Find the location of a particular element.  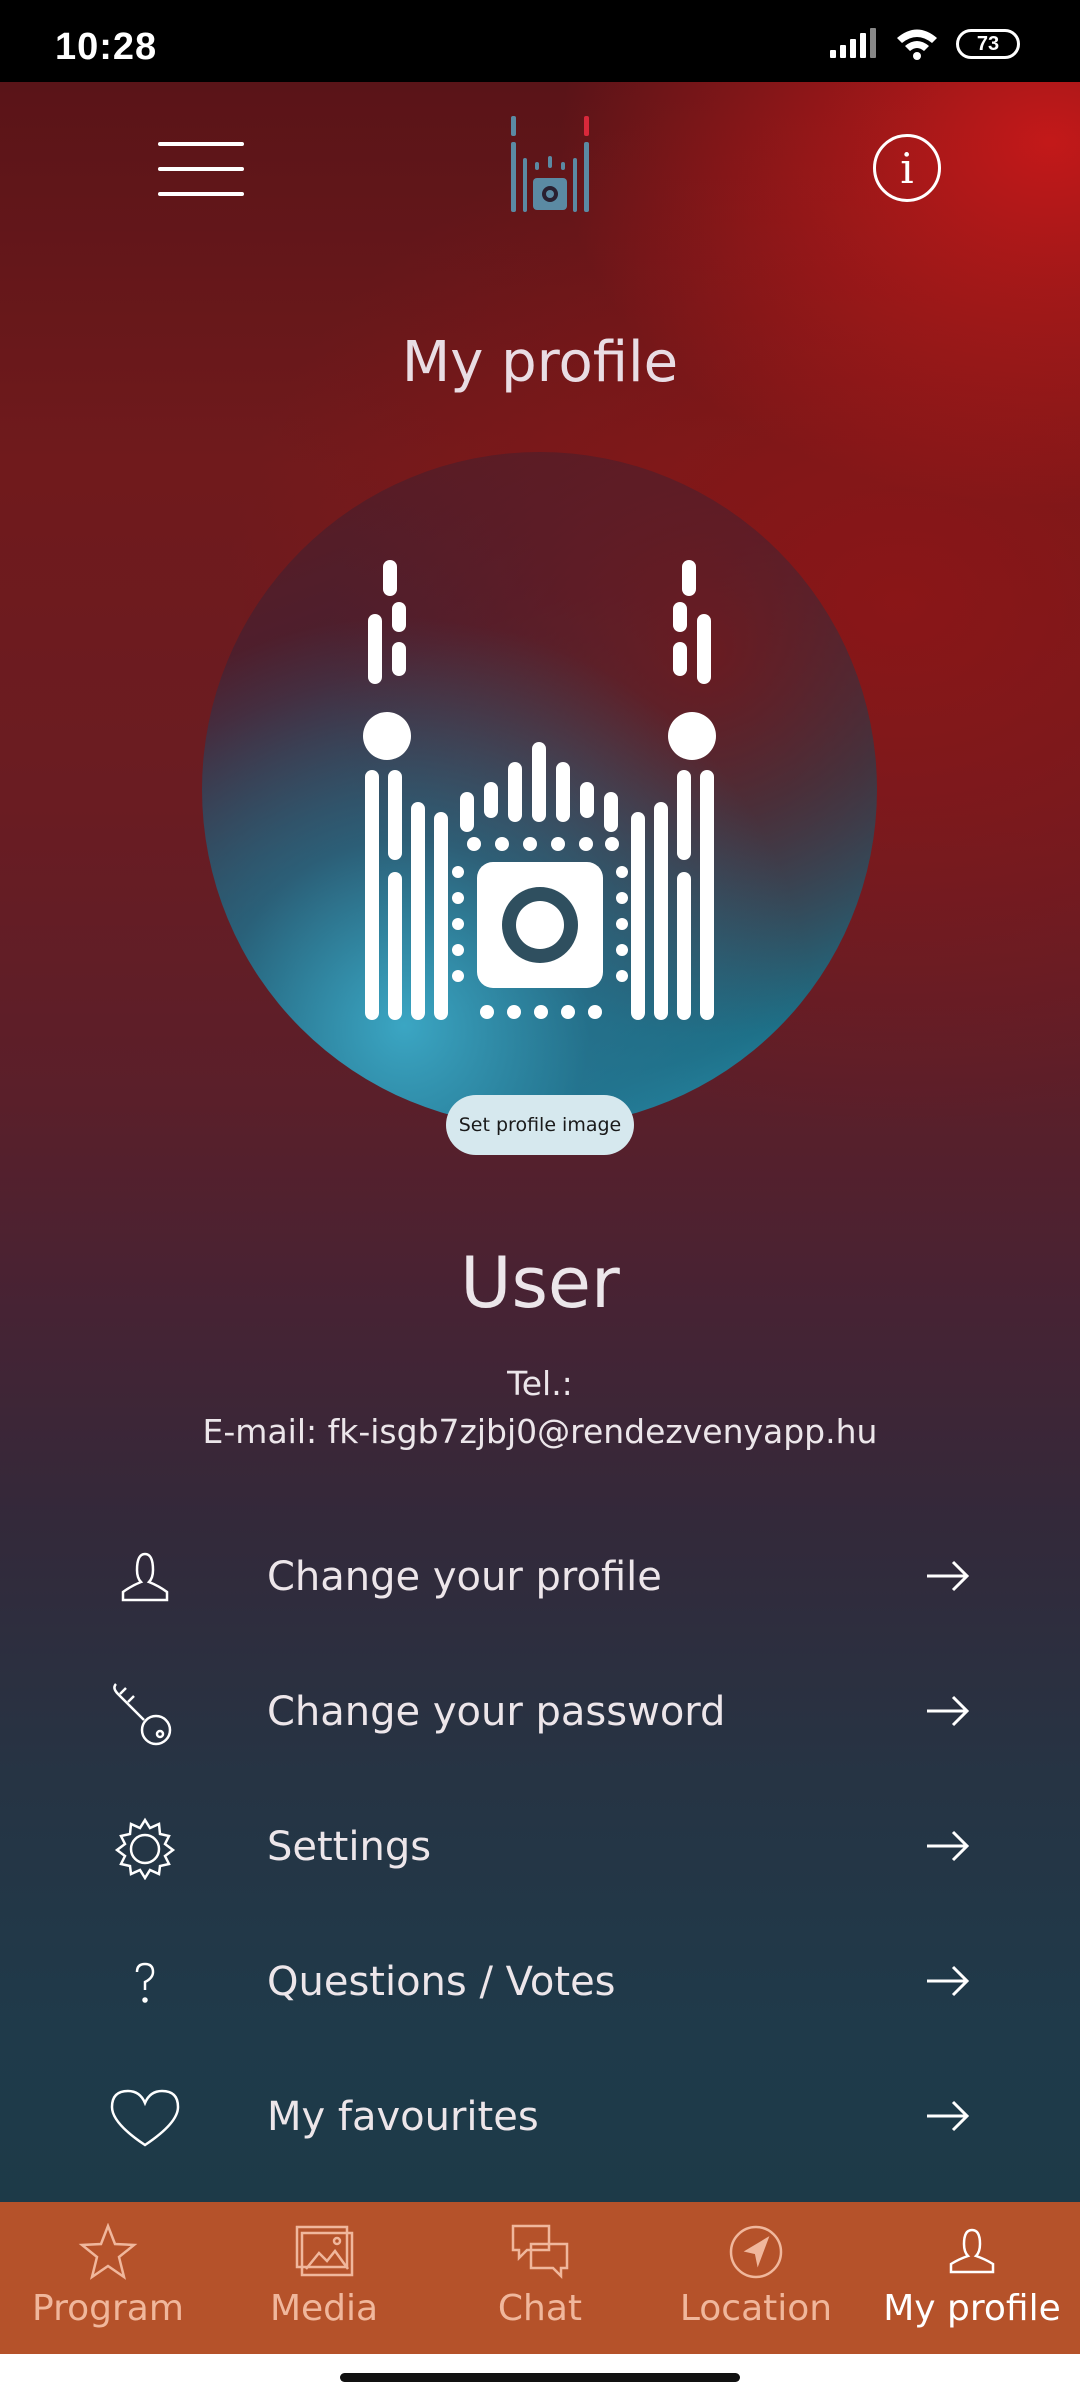

navigation-icon is located at coordinates (756, 2252).